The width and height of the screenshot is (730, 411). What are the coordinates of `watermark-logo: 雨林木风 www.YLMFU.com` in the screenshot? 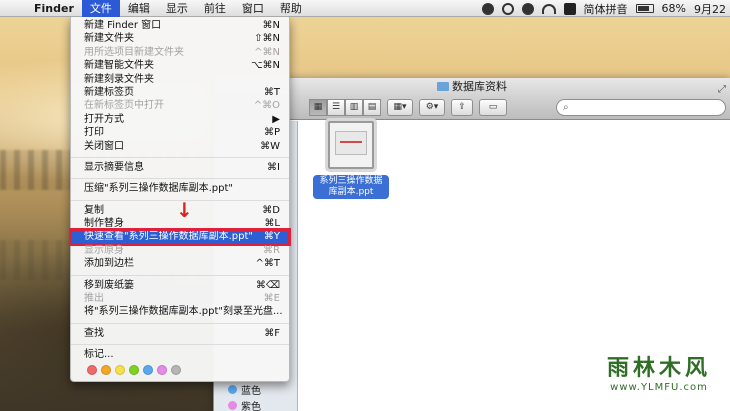 It's located at (659, 378).